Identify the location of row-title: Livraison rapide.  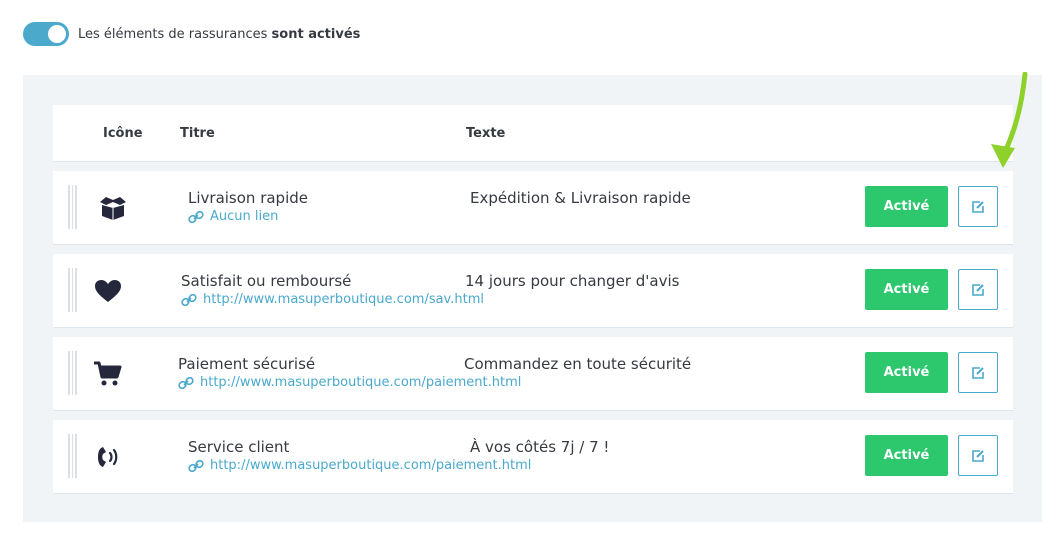
(248, 198).